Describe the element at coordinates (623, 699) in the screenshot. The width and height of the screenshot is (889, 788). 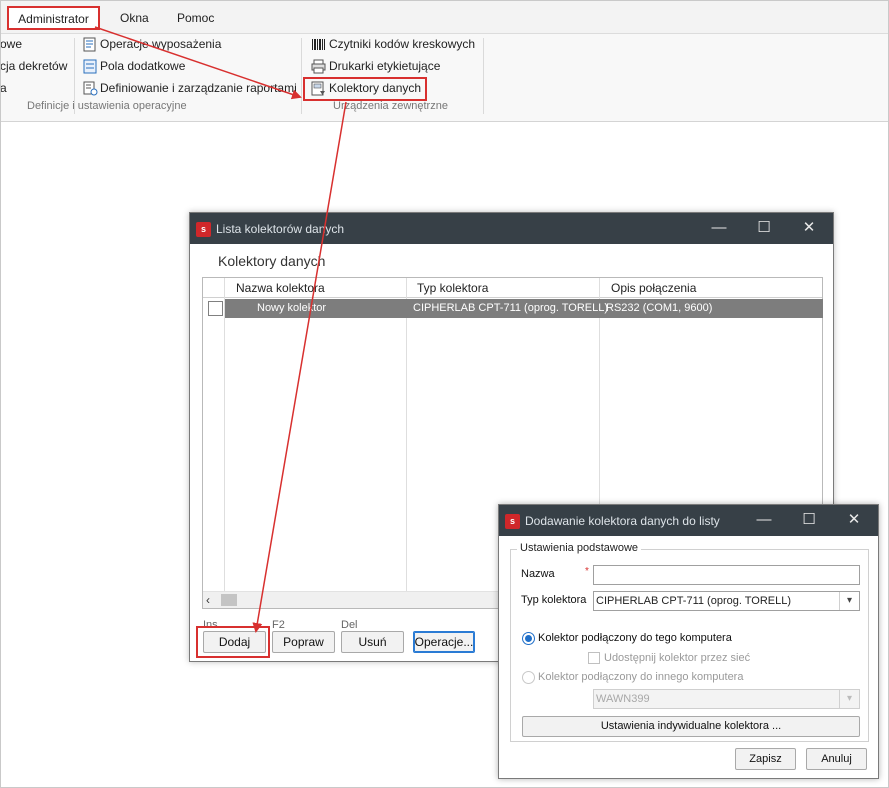
I see `remote-computer-value: WAWN399` at that location.